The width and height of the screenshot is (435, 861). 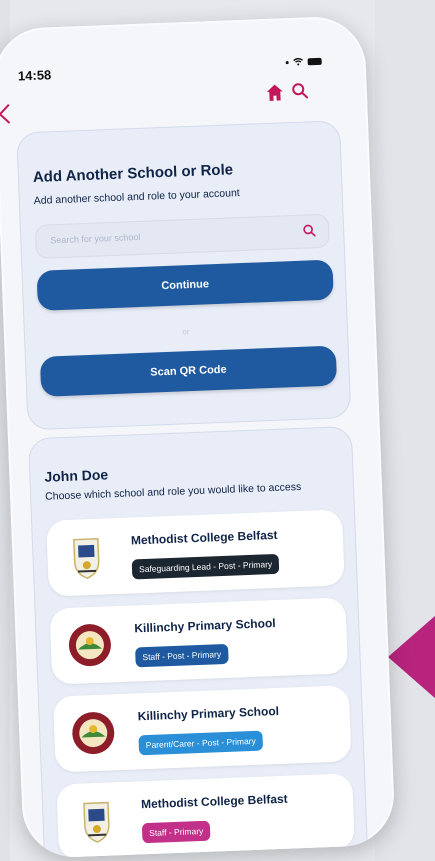 I want to click on chevron-left-icon, so click(x=9, y=113).